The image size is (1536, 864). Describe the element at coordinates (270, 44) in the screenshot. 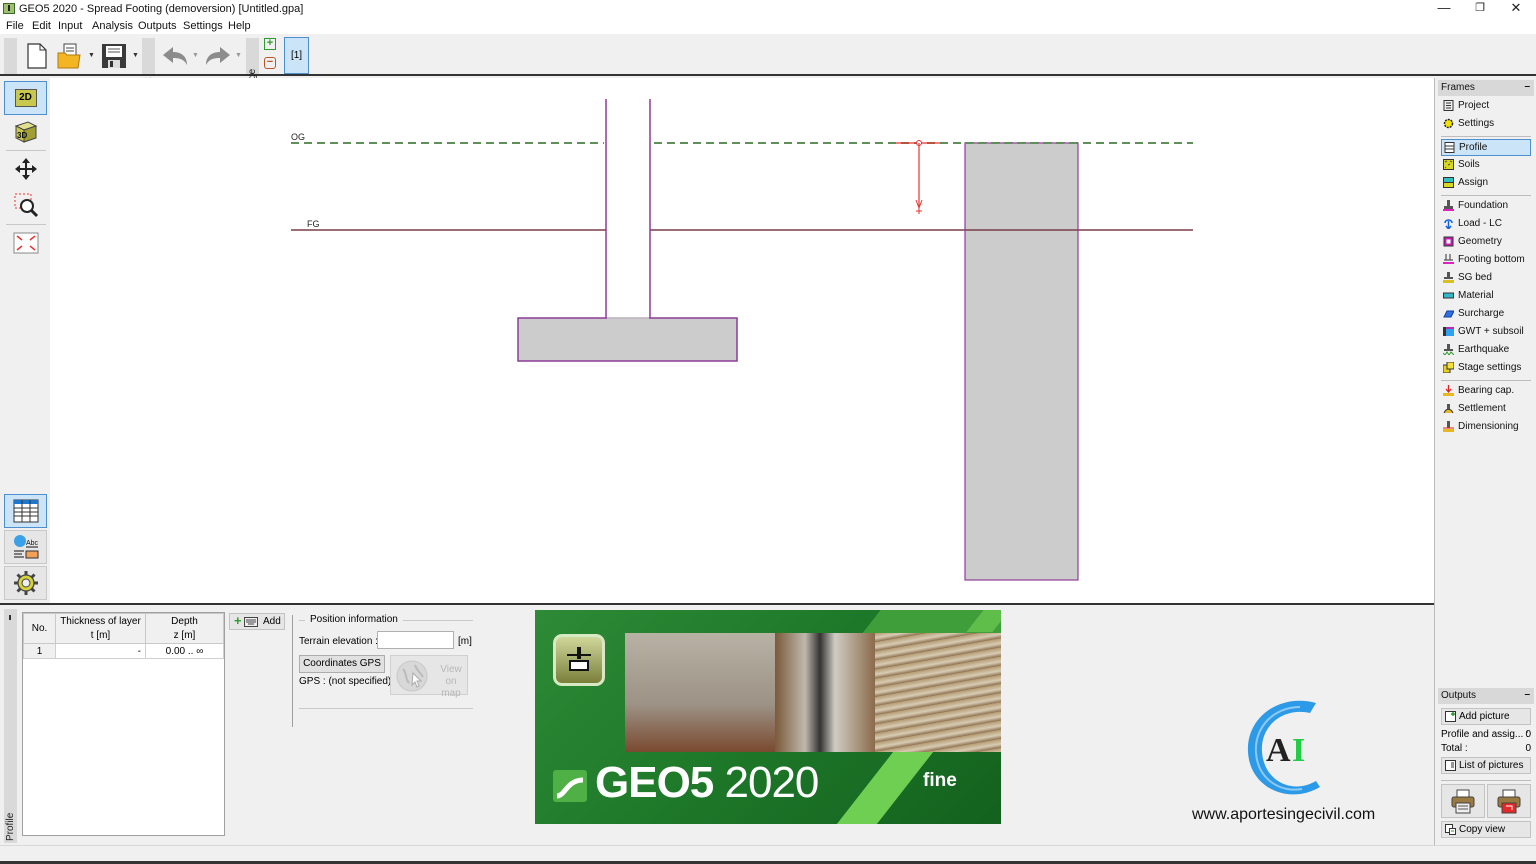

I see `add-stage-button: +` at that location.